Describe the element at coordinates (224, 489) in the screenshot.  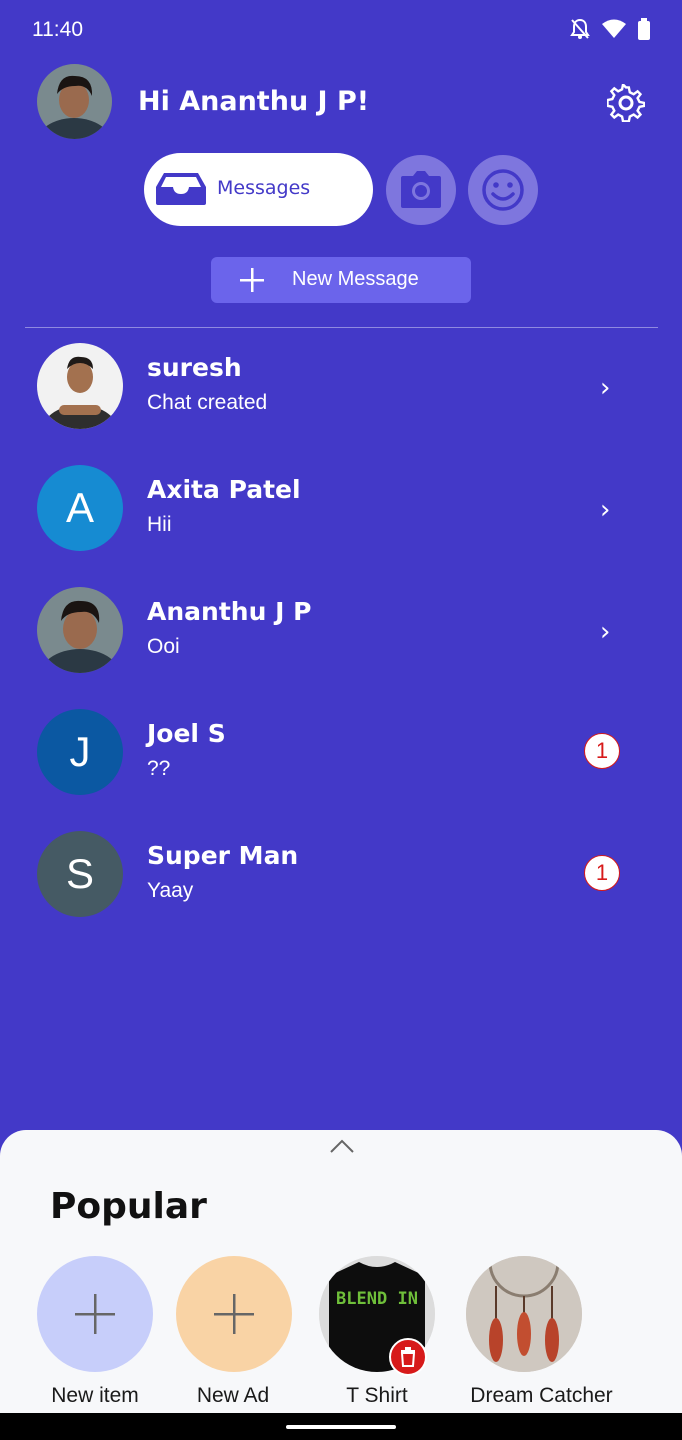
I see `chat-name: Axita Patel` at that location.